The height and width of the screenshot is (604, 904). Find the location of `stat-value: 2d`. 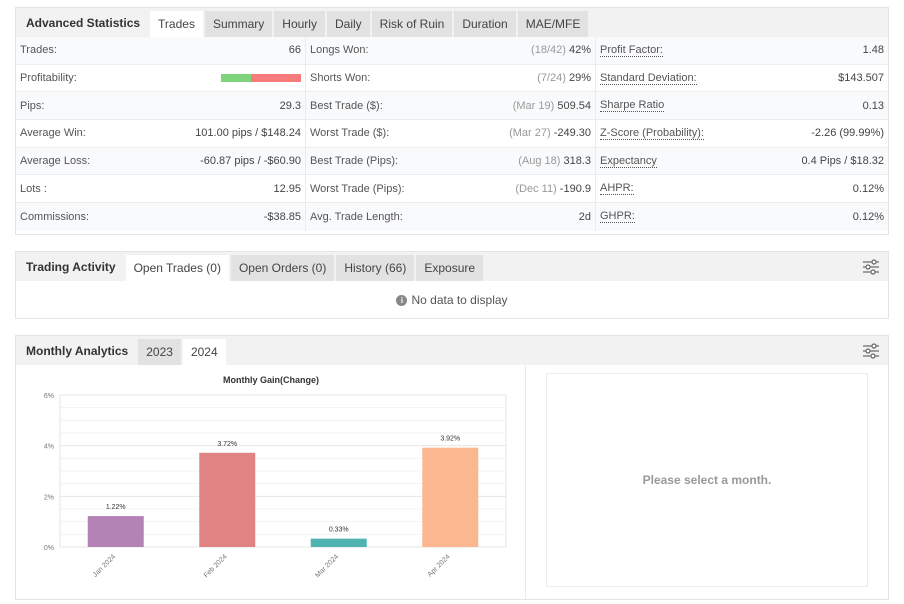

stat-value: 2d is located at coordinates (585, 217).